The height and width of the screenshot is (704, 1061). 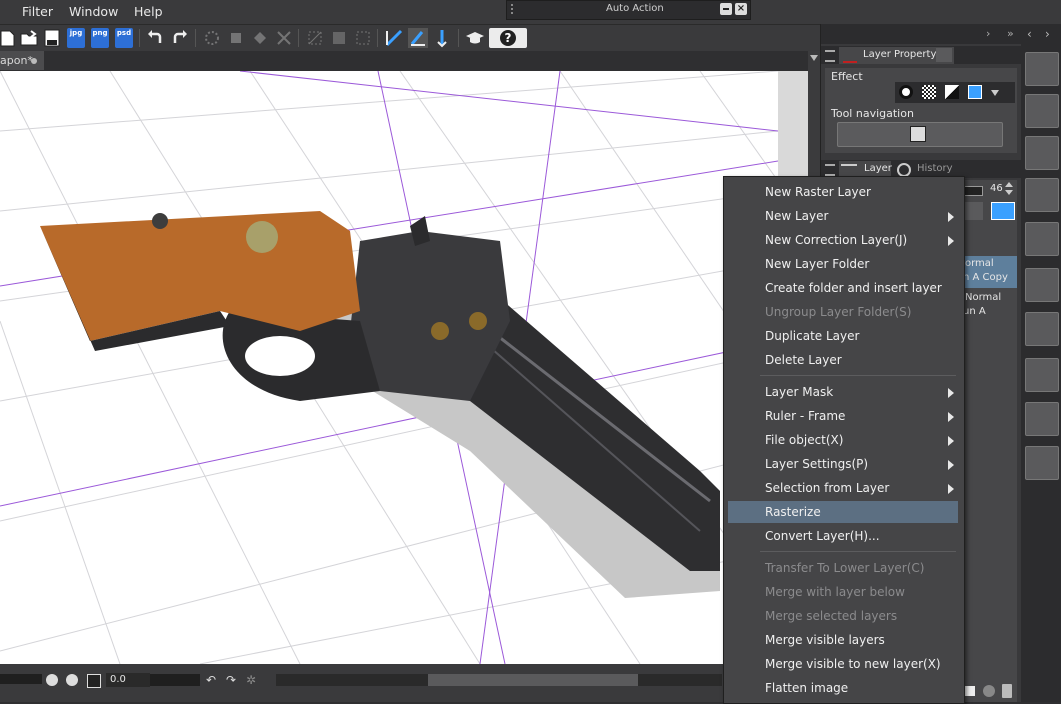 I want to click on selection-border-icon, so click(x=363, y=38).